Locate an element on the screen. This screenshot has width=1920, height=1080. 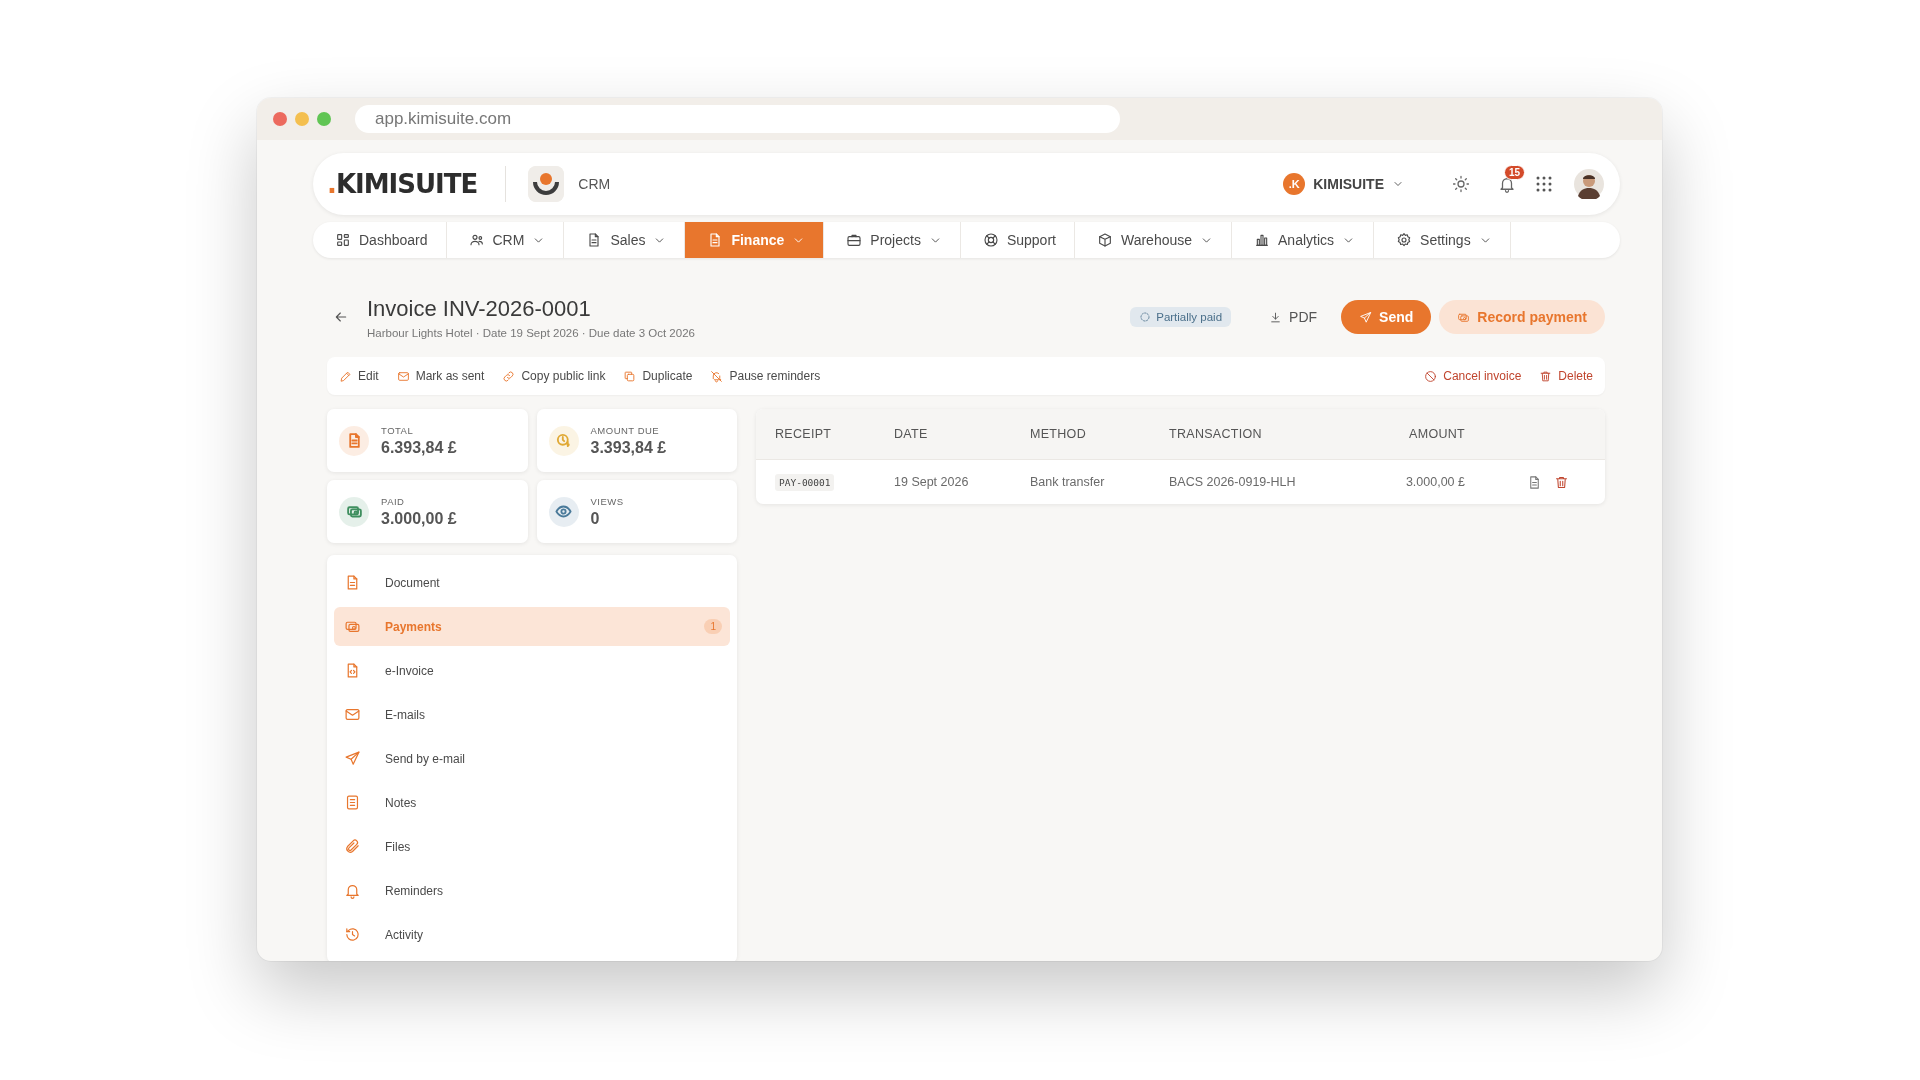
column-header: TRANSACTION is located at coordinates (1216, 434).